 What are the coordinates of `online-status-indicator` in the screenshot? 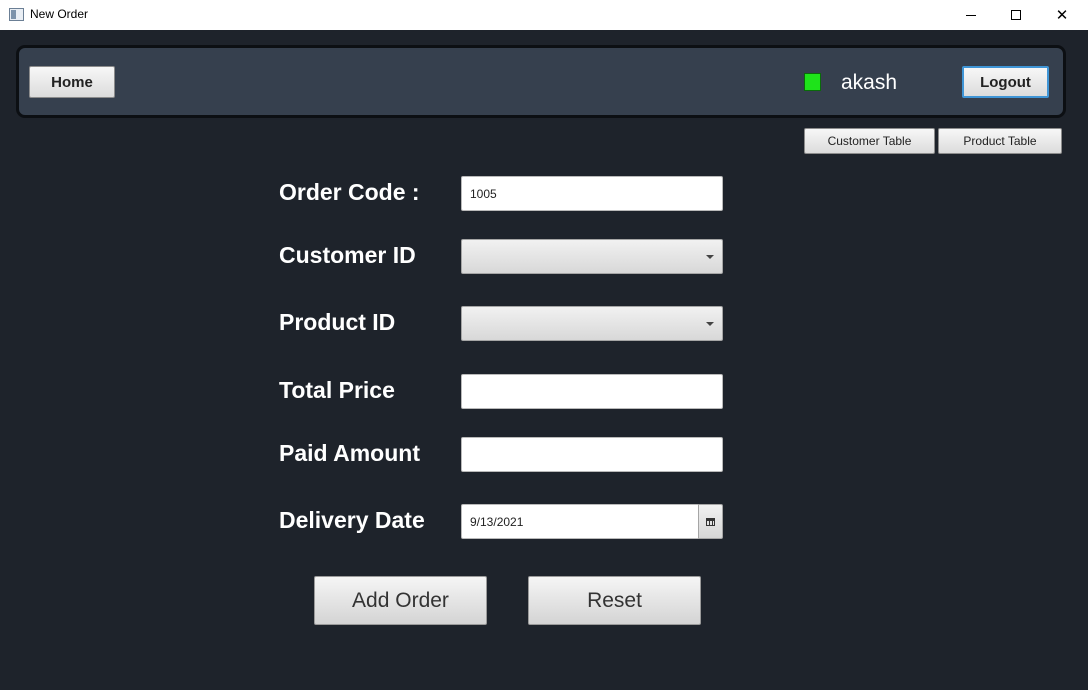 It's located at (812, 82).